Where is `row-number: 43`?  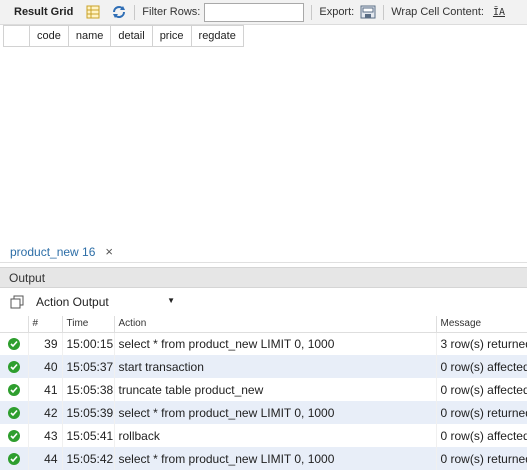
row-number: 43 is located at coordinates (45, 435).